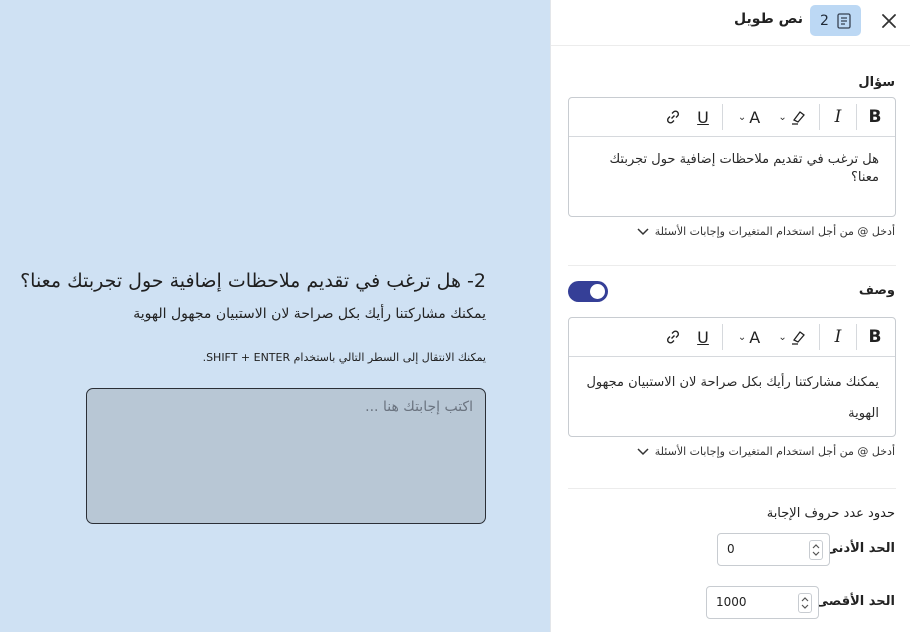 The image size is (910, 632). What do you see at coordinates (816, 550) in the screenshot?
I see `min-limit-stepper` at bounding box center [816, 550].